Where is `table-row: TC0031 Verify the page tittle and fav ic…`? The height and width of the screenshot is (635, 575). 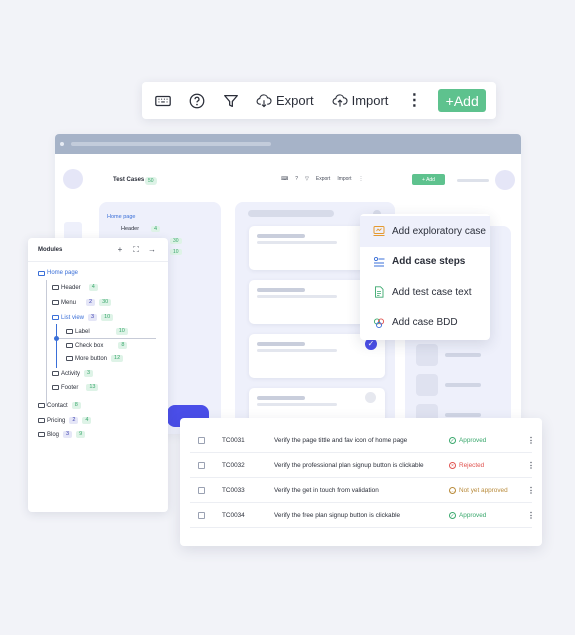 table-row: TC0031 Verify the page tittle and fav ic… is located at coordinates (362, 440).